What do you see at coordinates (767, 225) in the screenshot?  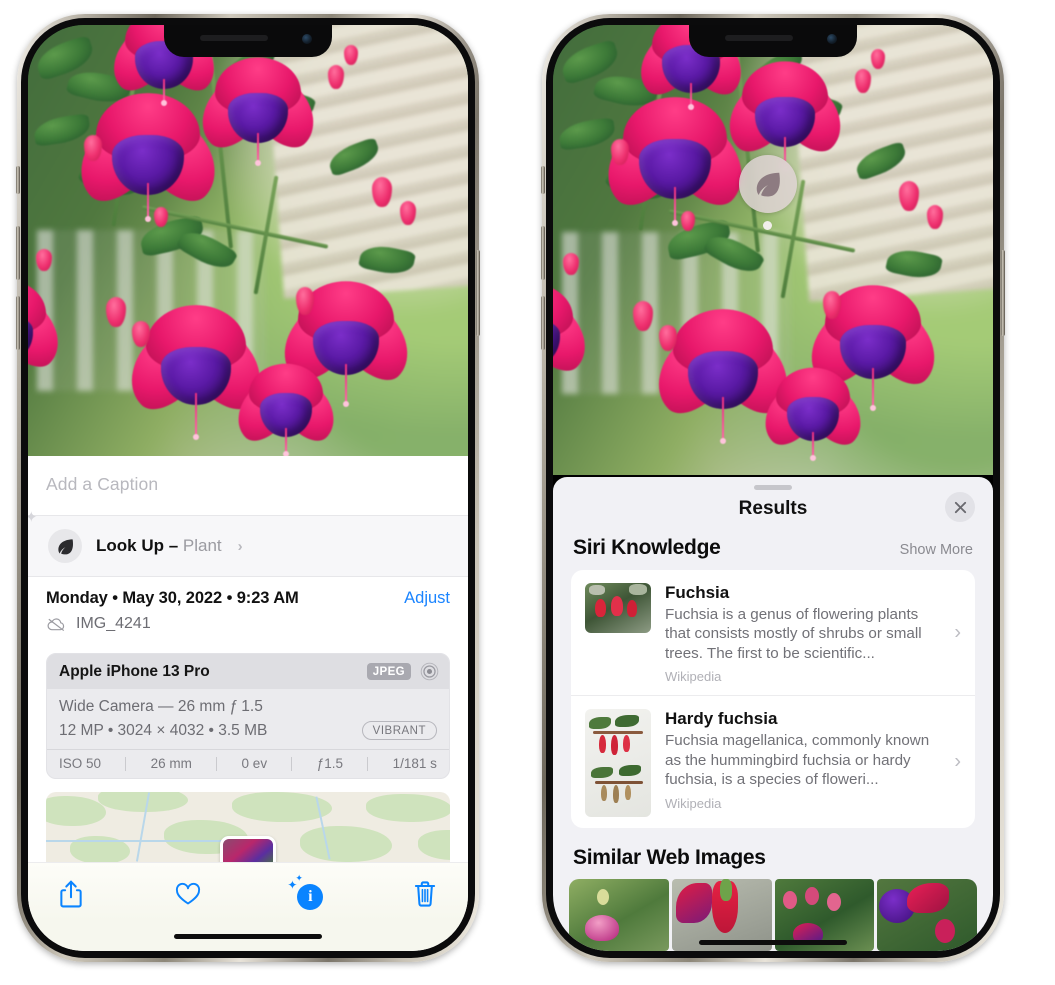 I see `badge-pointer-dot` at bounding box center [767, 225].